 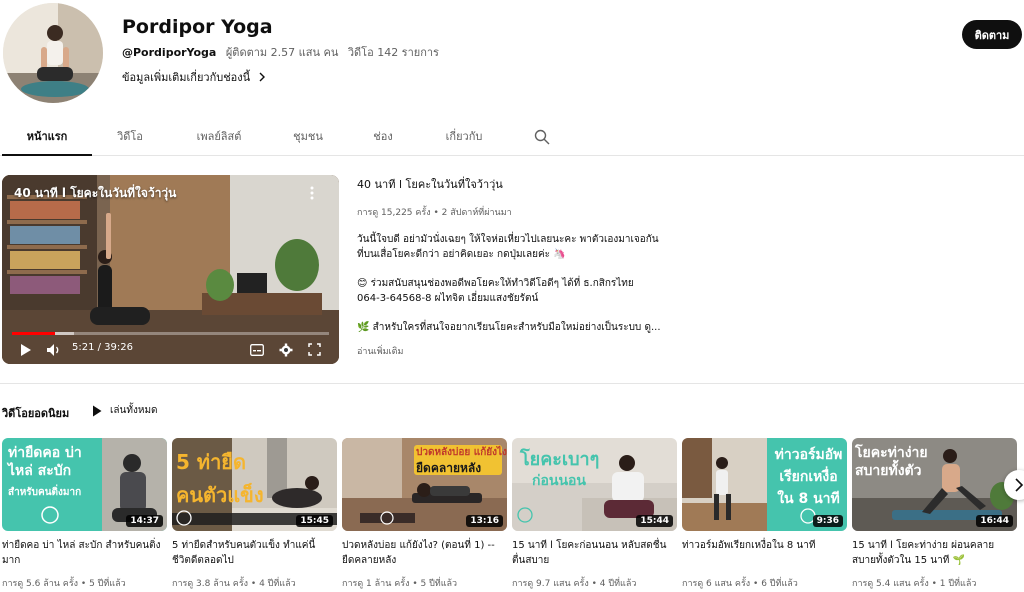 What do you see at coordinates (461, 452) in the screenshot?
I see `thumbnail-caption: ปวดหลังบ่อย แก้ยังไง?` at bounding box center [461, 452].